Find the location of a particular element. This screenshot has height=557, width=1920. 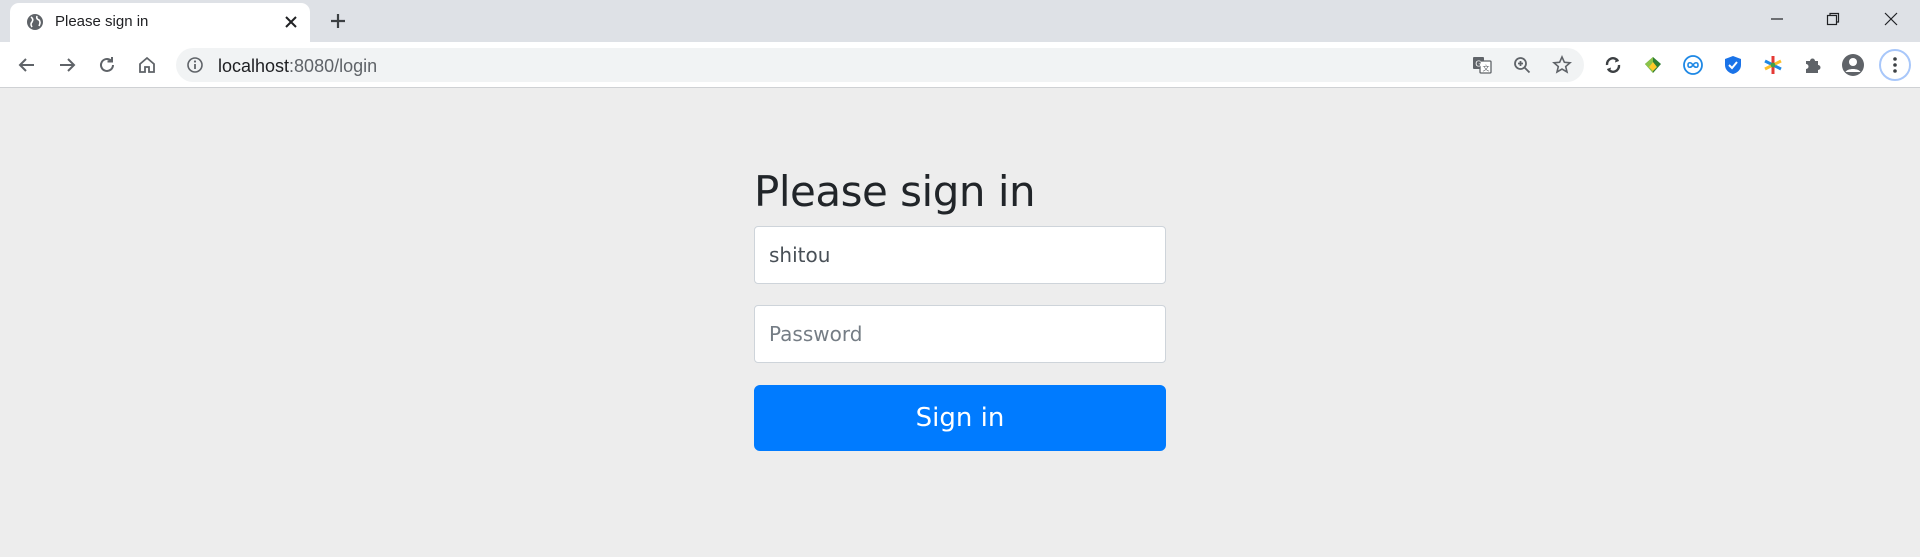

password-field is located at coordinates (960, 334).